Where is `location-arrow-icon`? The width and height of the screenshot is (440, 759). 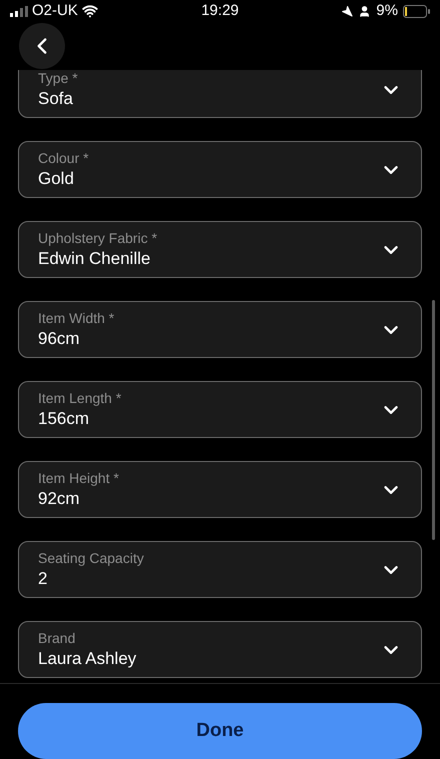
location-arrow-icon is located at coordinates (347, 11).